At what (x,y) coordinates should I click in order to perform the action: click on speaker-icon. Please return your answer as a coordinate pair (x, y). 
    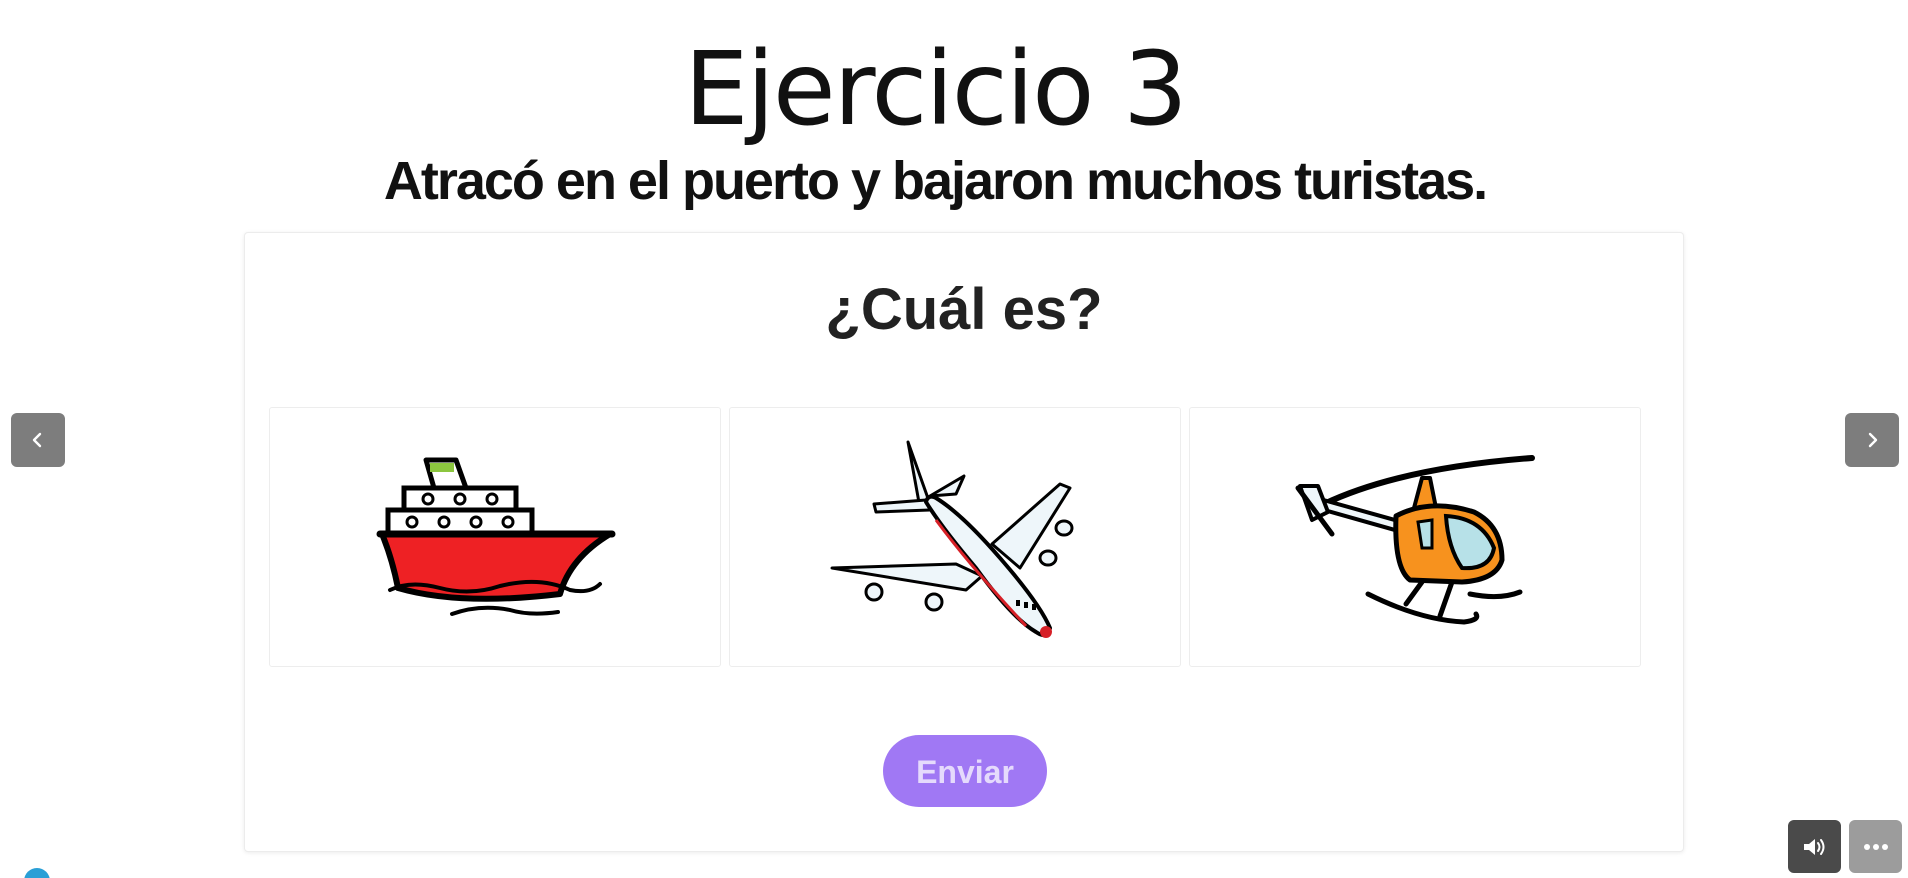
    Looking at the image, I should click on (1813, 846).